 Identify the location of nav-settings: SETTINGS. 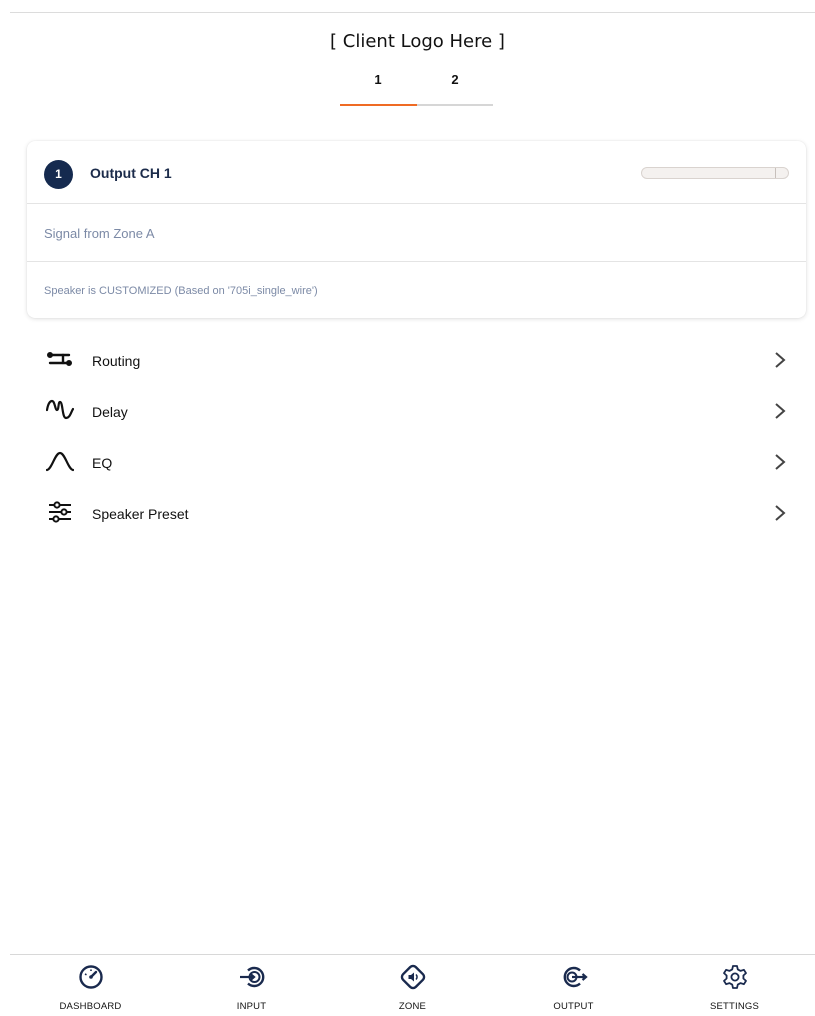
(734, 985).